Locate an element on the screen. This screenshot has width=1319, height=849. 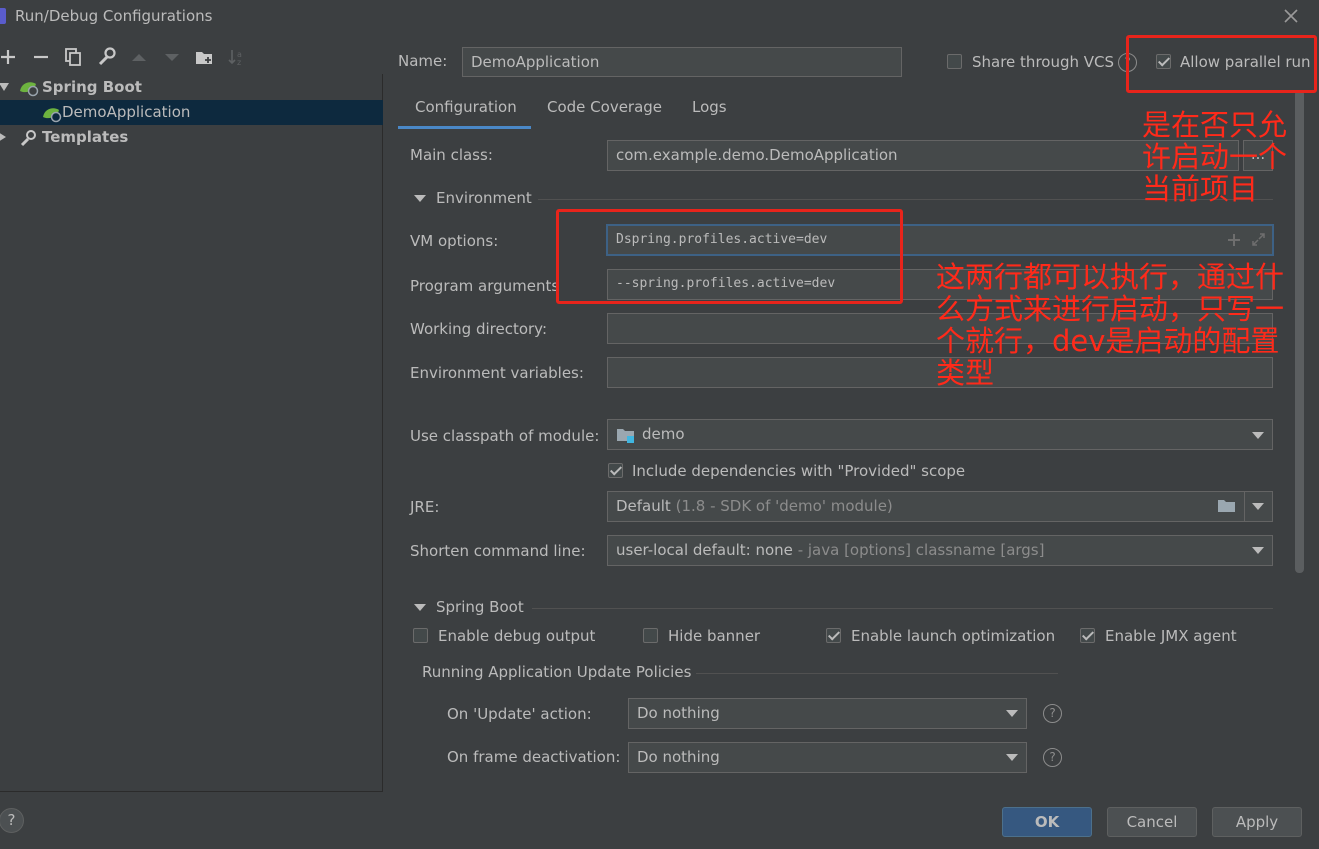
update-action-dropdown-icon is located at coordinates (1012, 713).